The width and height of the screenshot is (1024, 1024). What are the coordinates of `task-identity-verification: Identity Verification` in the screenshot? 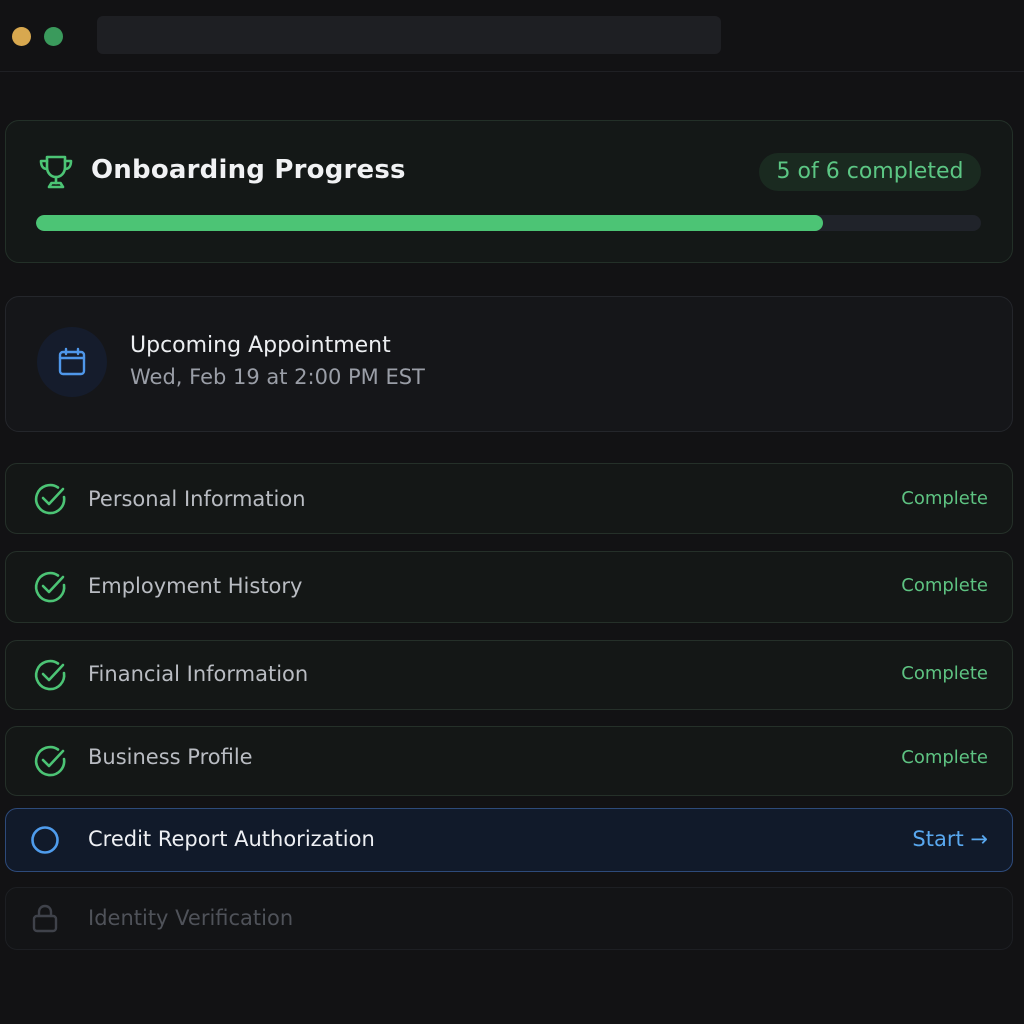 It's located at (509, 918).